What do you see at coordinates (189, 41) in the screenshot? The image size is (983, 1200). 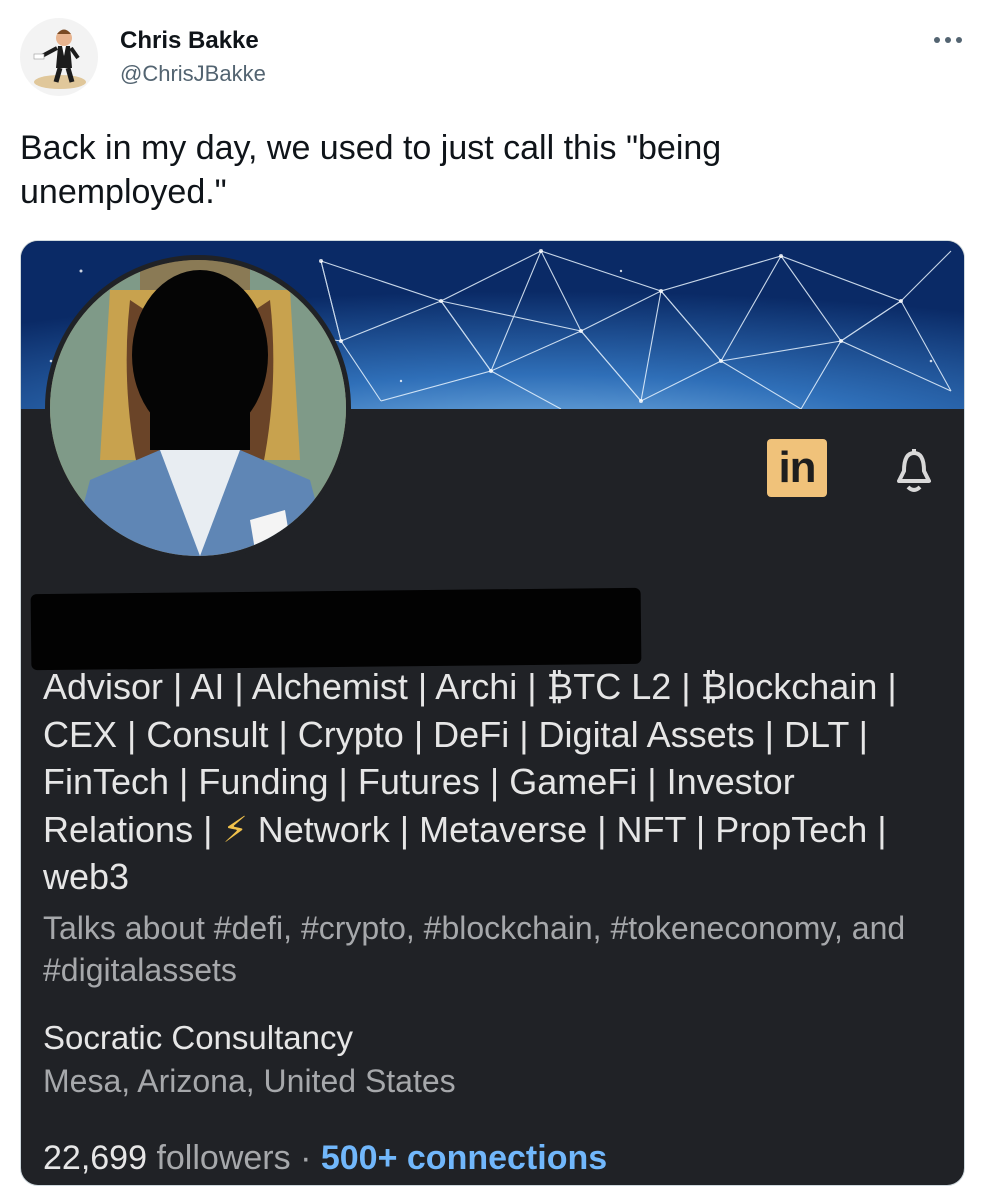 I see `author-name: Chris Bakke` at bounding box center [189, 41].